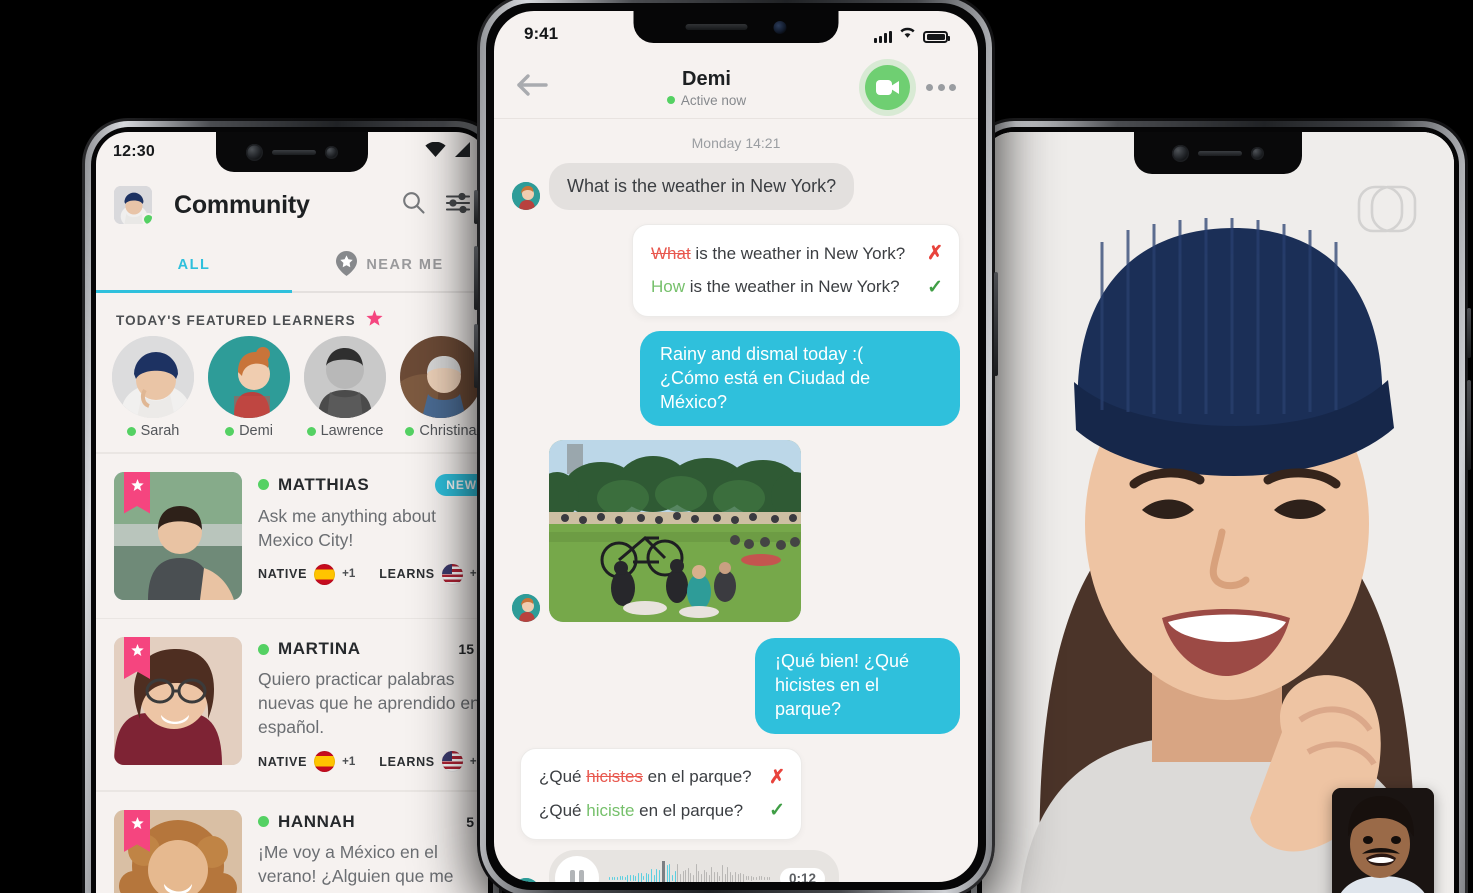 The height and width of the screenshot is (893, 1473). What do you see at coordinates (941, 87) in the screenshot?
I see `more-horizontal-icon` at bounding box center [941, 87].